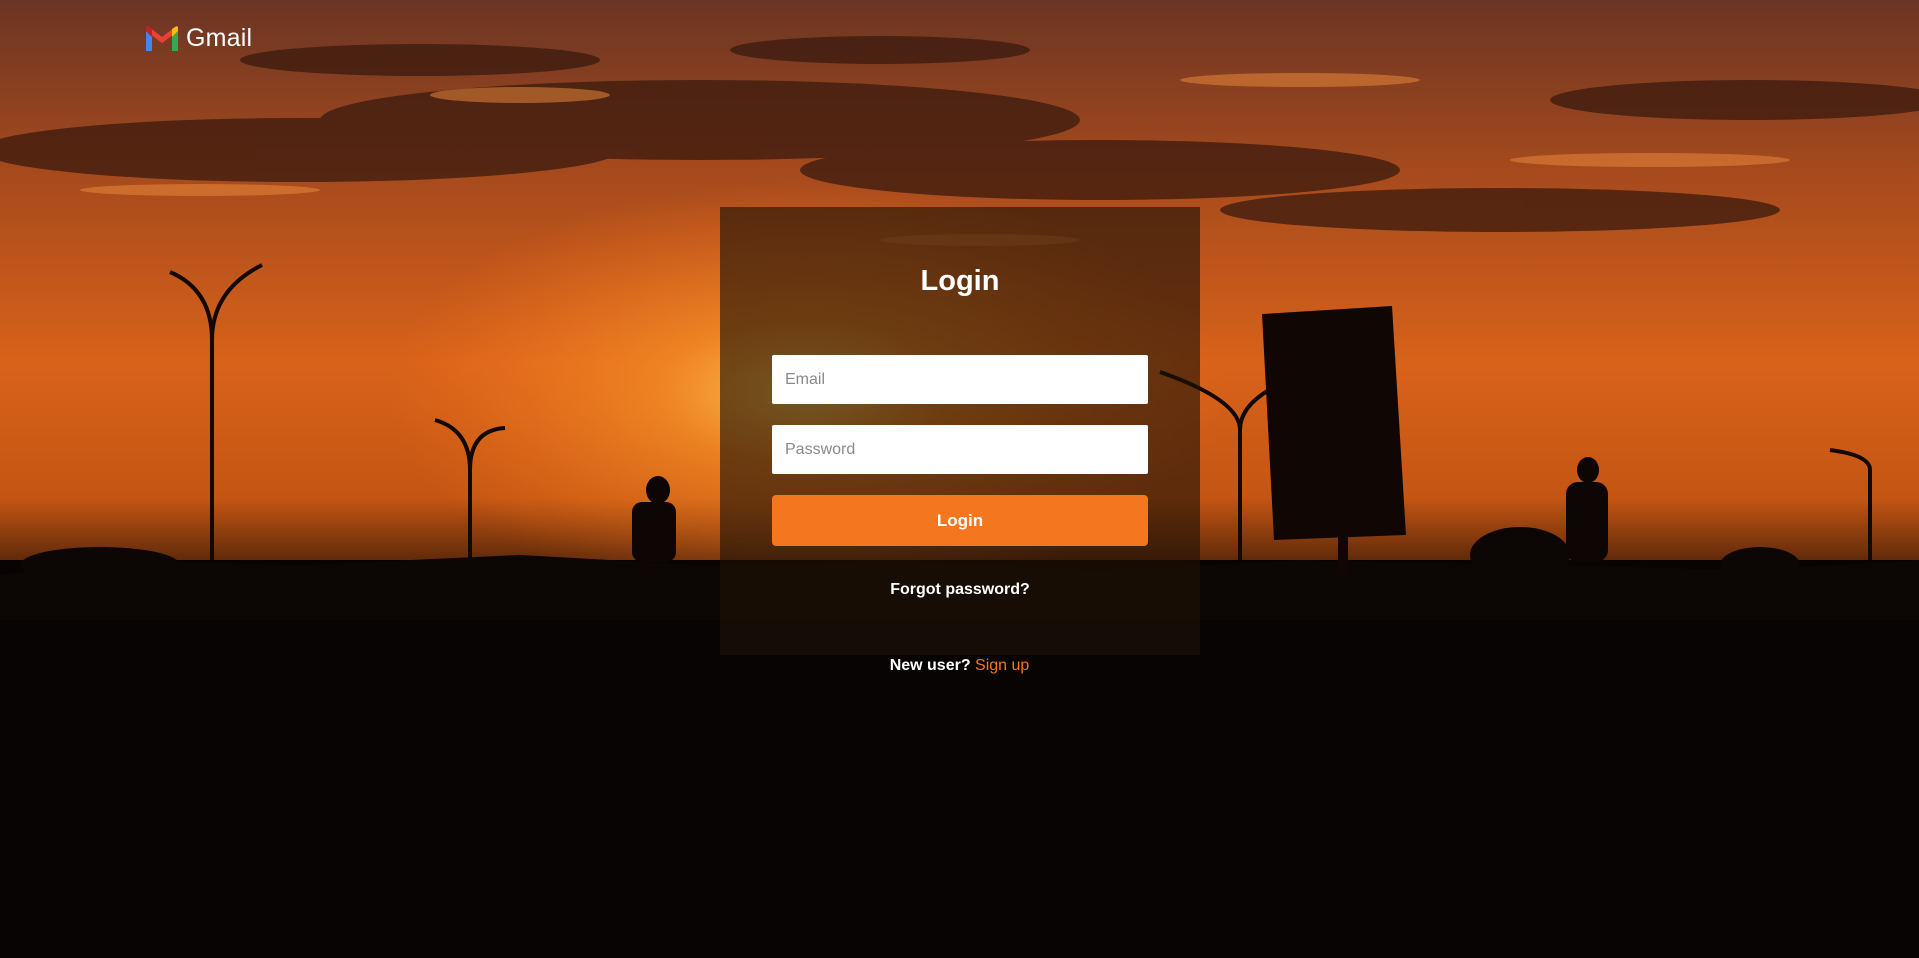 The width and height of the screenshot is (1919, 958). What do you see at coordinates (960, 281) in the screenshot?
I see `login-title: Login` at bounding box center [960, 281].